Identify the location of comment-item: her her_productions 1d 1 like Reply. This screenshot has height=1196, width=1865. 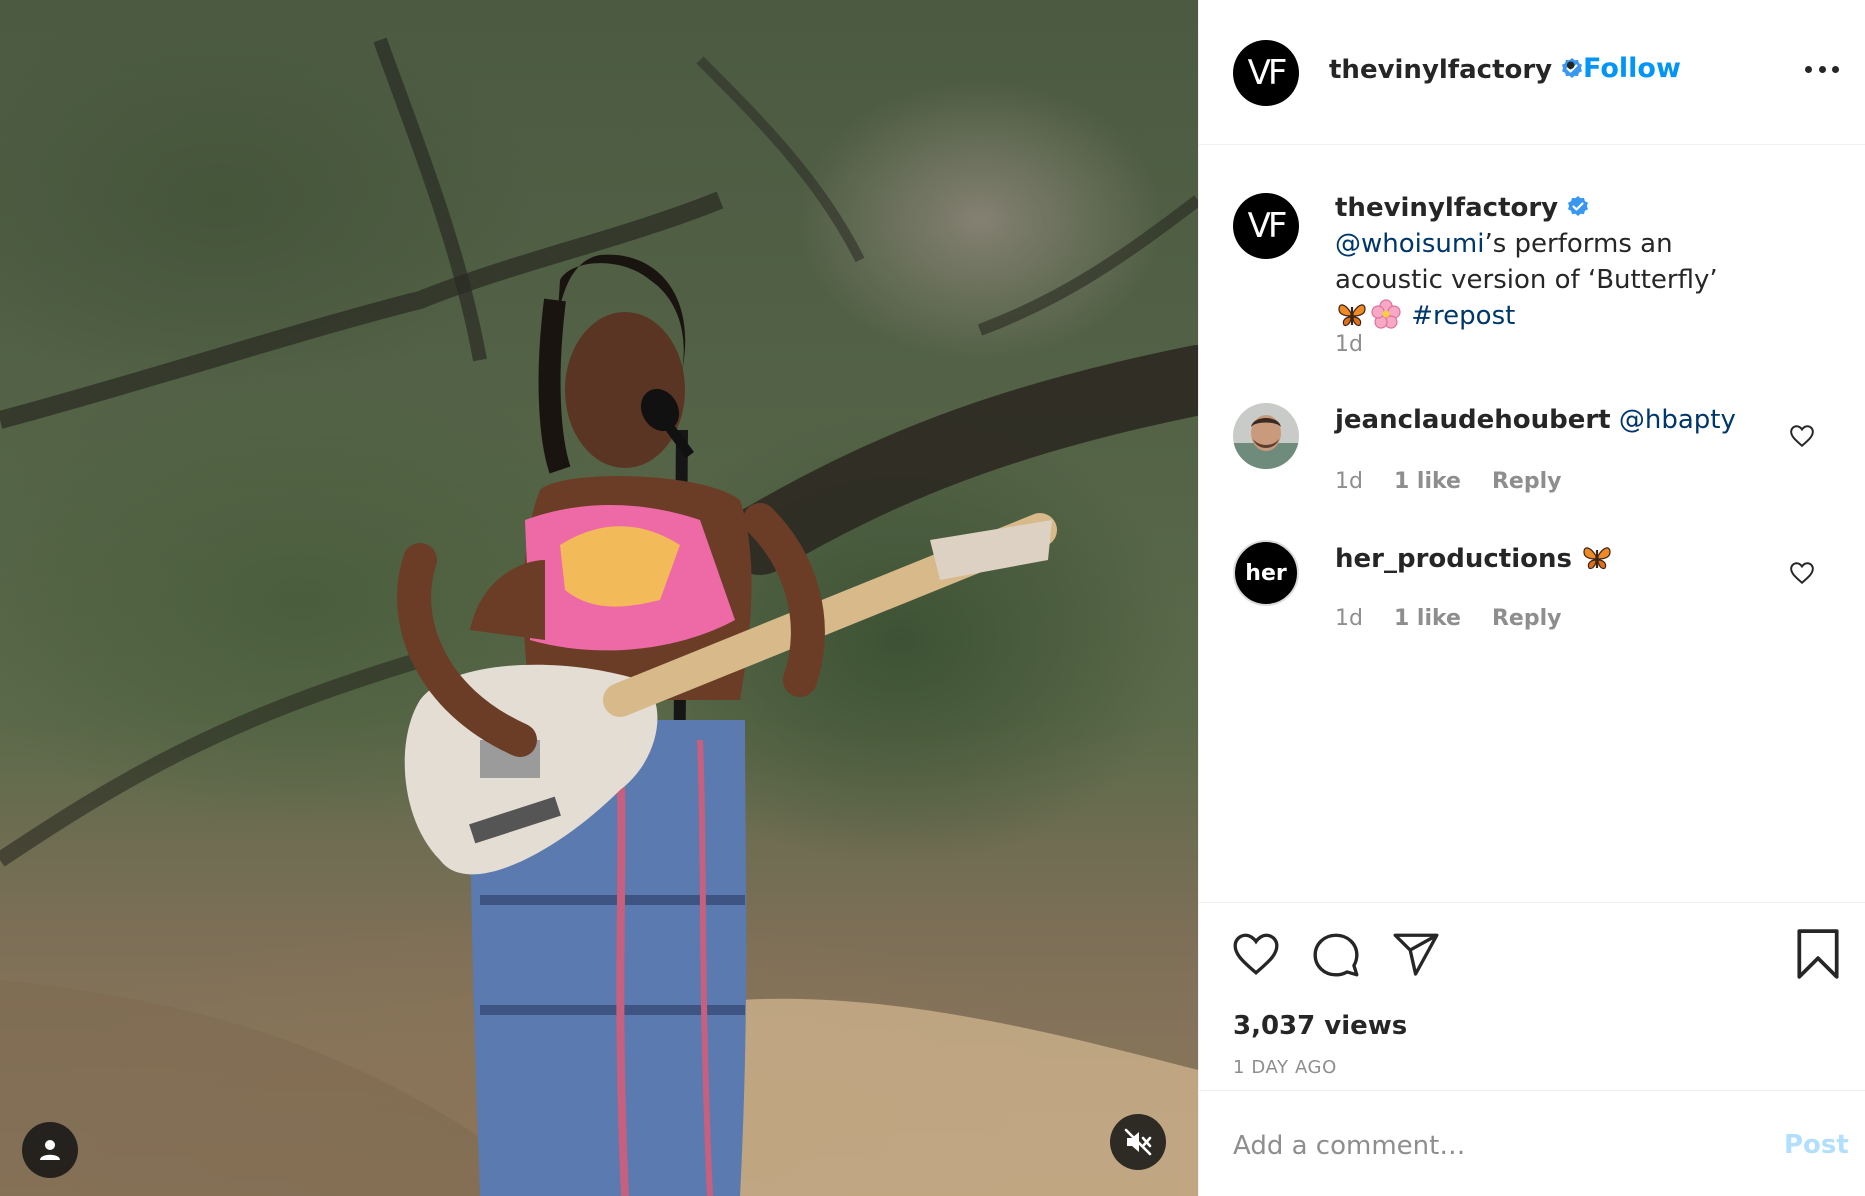
(1532, 600).